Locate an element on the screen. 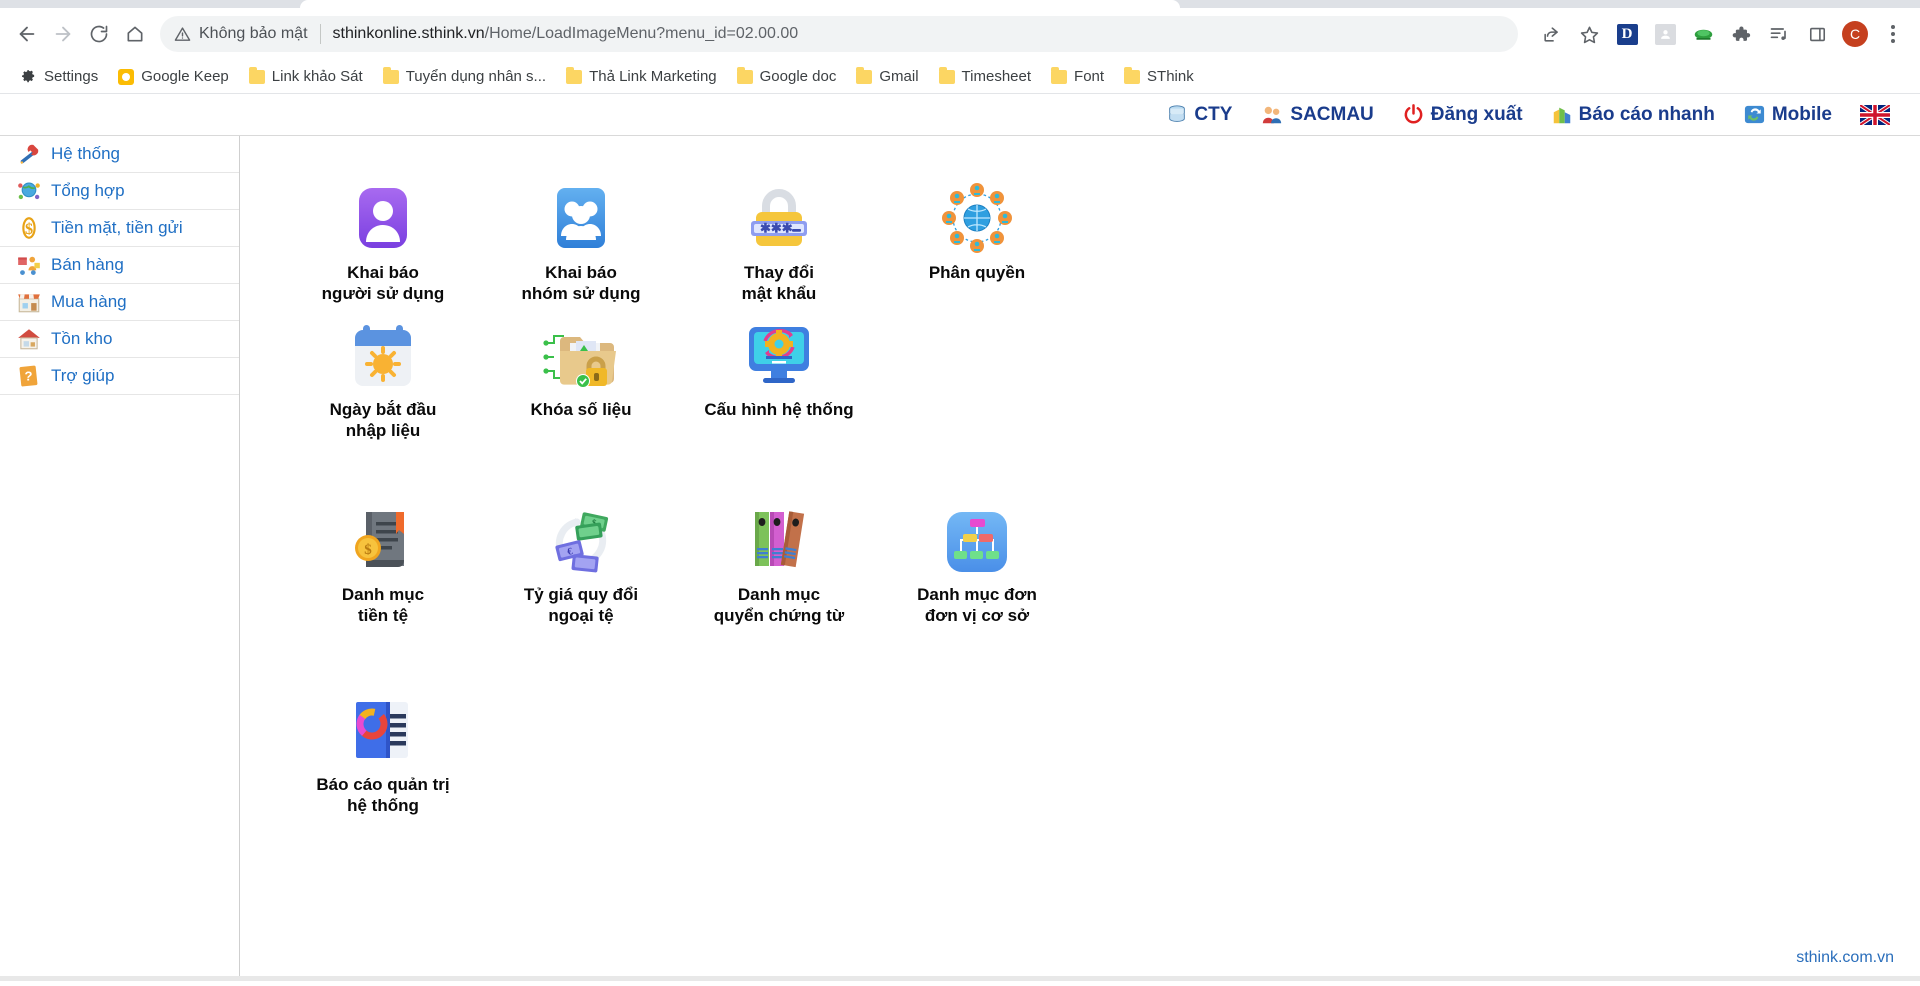 Image resolution: width=1920 pixels, height=986 pixels. org-chart-icon is located at coordinates (977, 542).